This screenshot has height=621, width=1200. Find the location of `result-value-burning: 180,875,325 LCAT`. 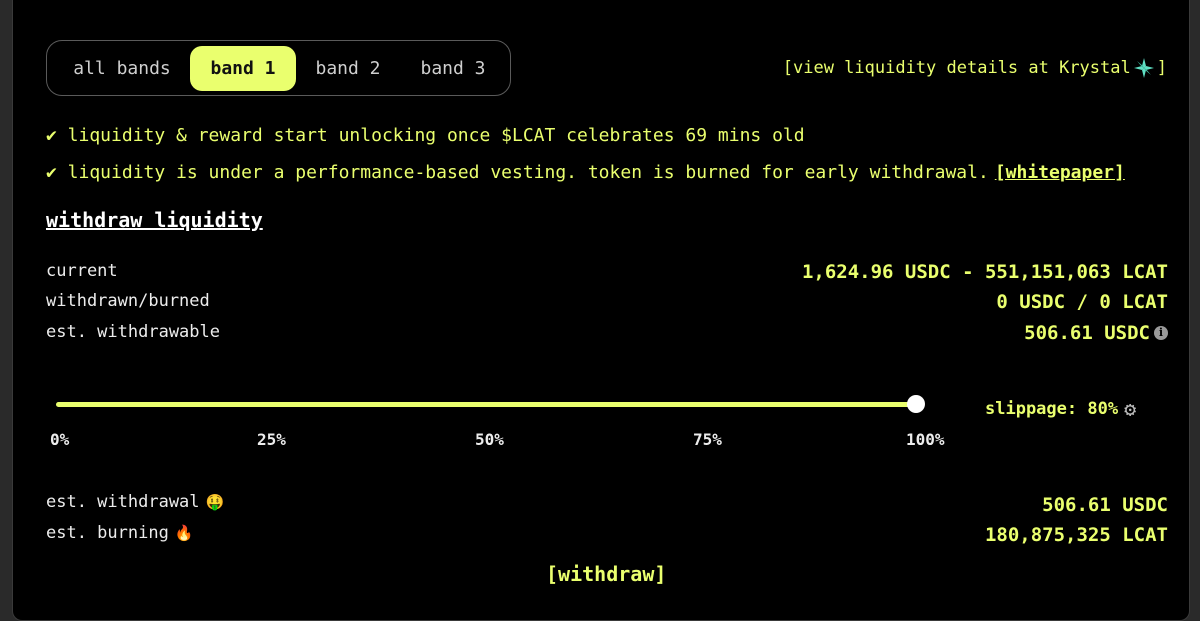

result-value-burning: 180,875,325 LCAT is located at coordinates (1076, 535).